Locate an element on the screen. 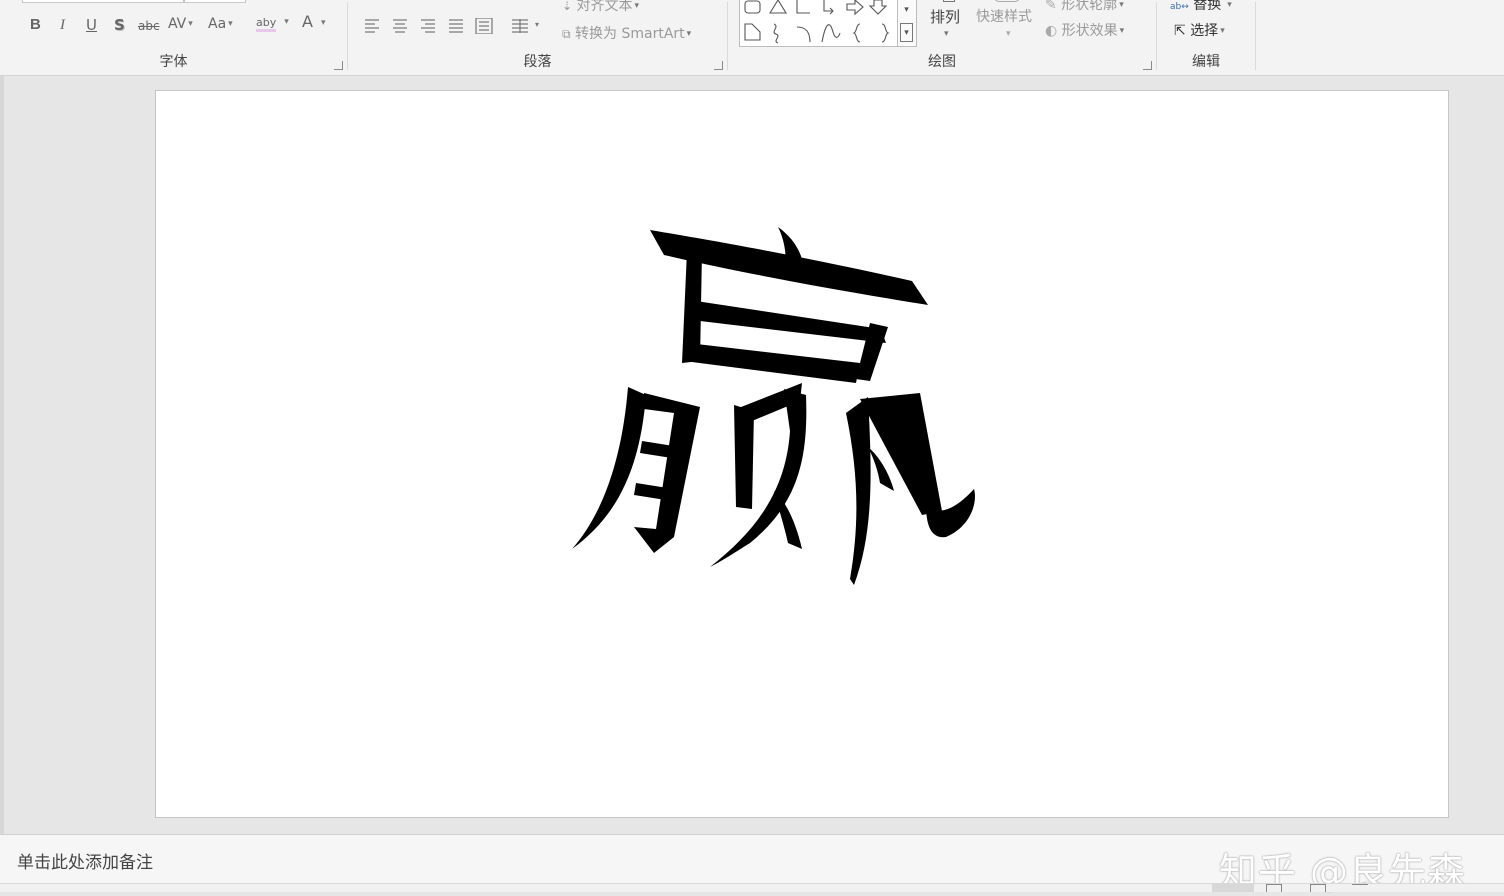 The width and height of the screenshot is (1504, 896). wave-icon is located at coordinates (831, 33).